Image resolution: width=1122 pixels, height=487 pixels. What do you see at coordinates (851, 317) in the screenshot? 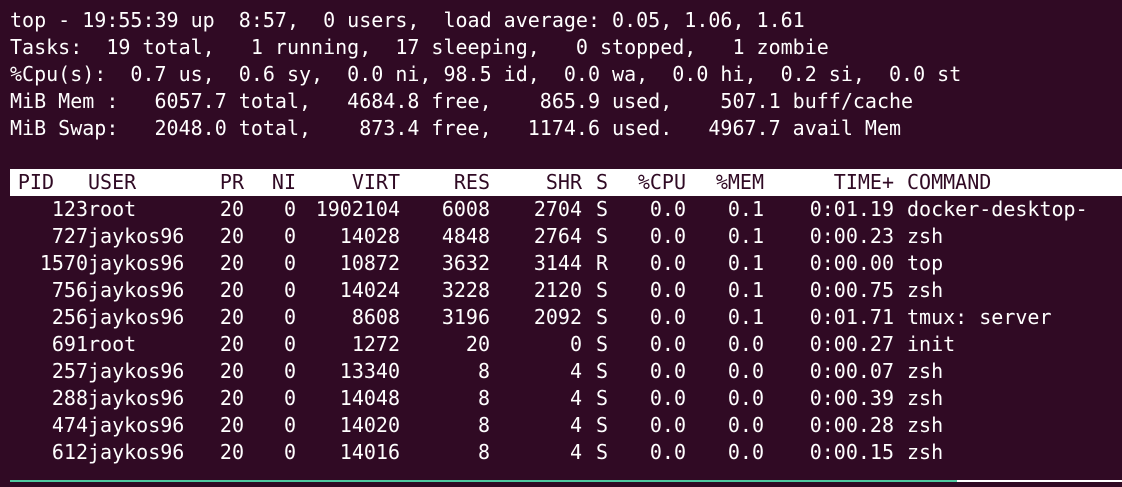
I see `row-time: 0:01.71` at bounding box center [851, 317].